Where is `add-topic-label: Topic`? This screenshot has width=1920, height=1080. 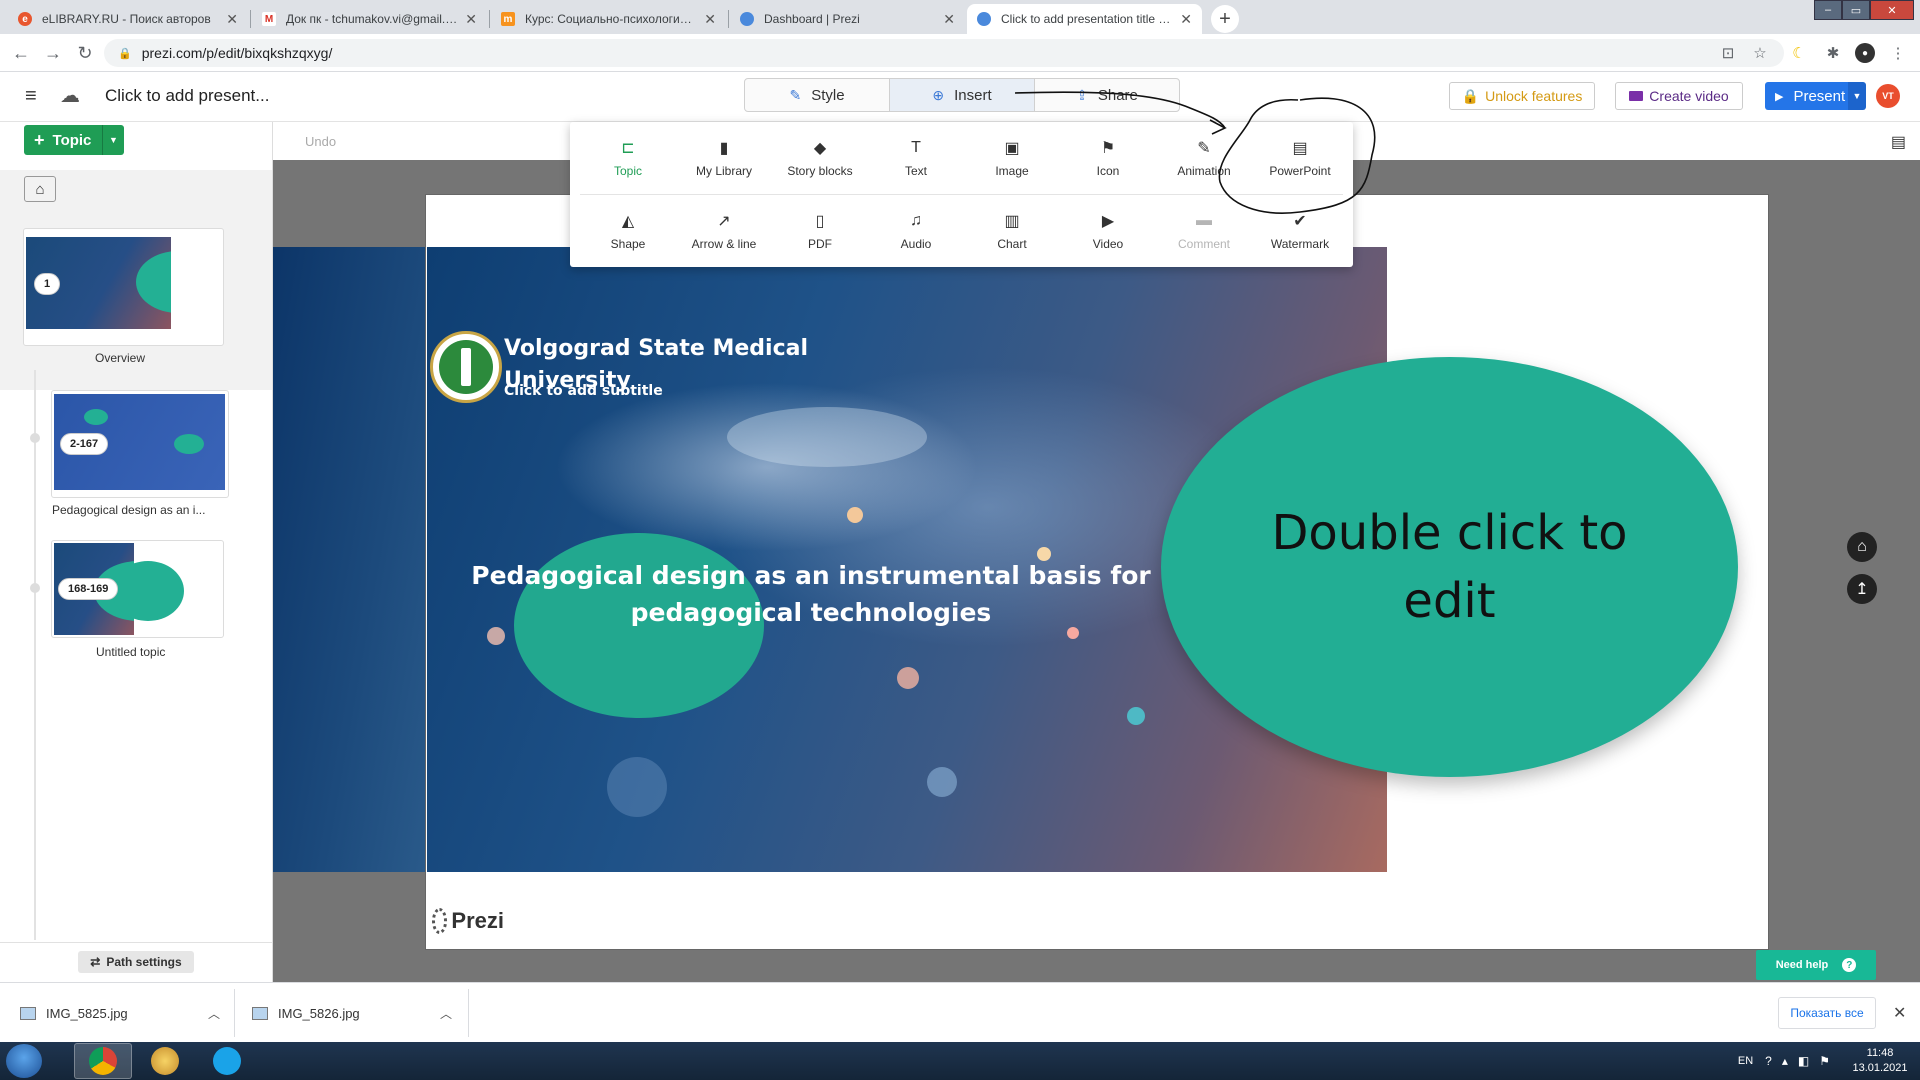 add-topic-label: Topic is located at coordinates (72, 140).